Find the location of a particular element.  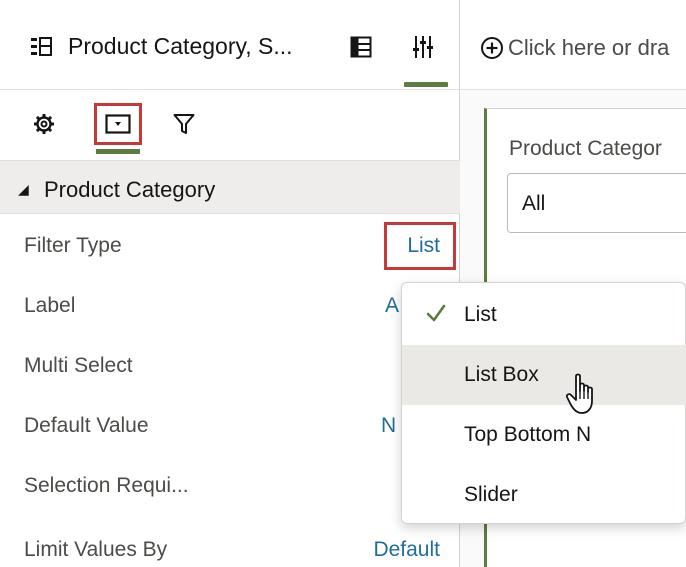

menu-item-label: List Box is located at coordinates (501, 374).